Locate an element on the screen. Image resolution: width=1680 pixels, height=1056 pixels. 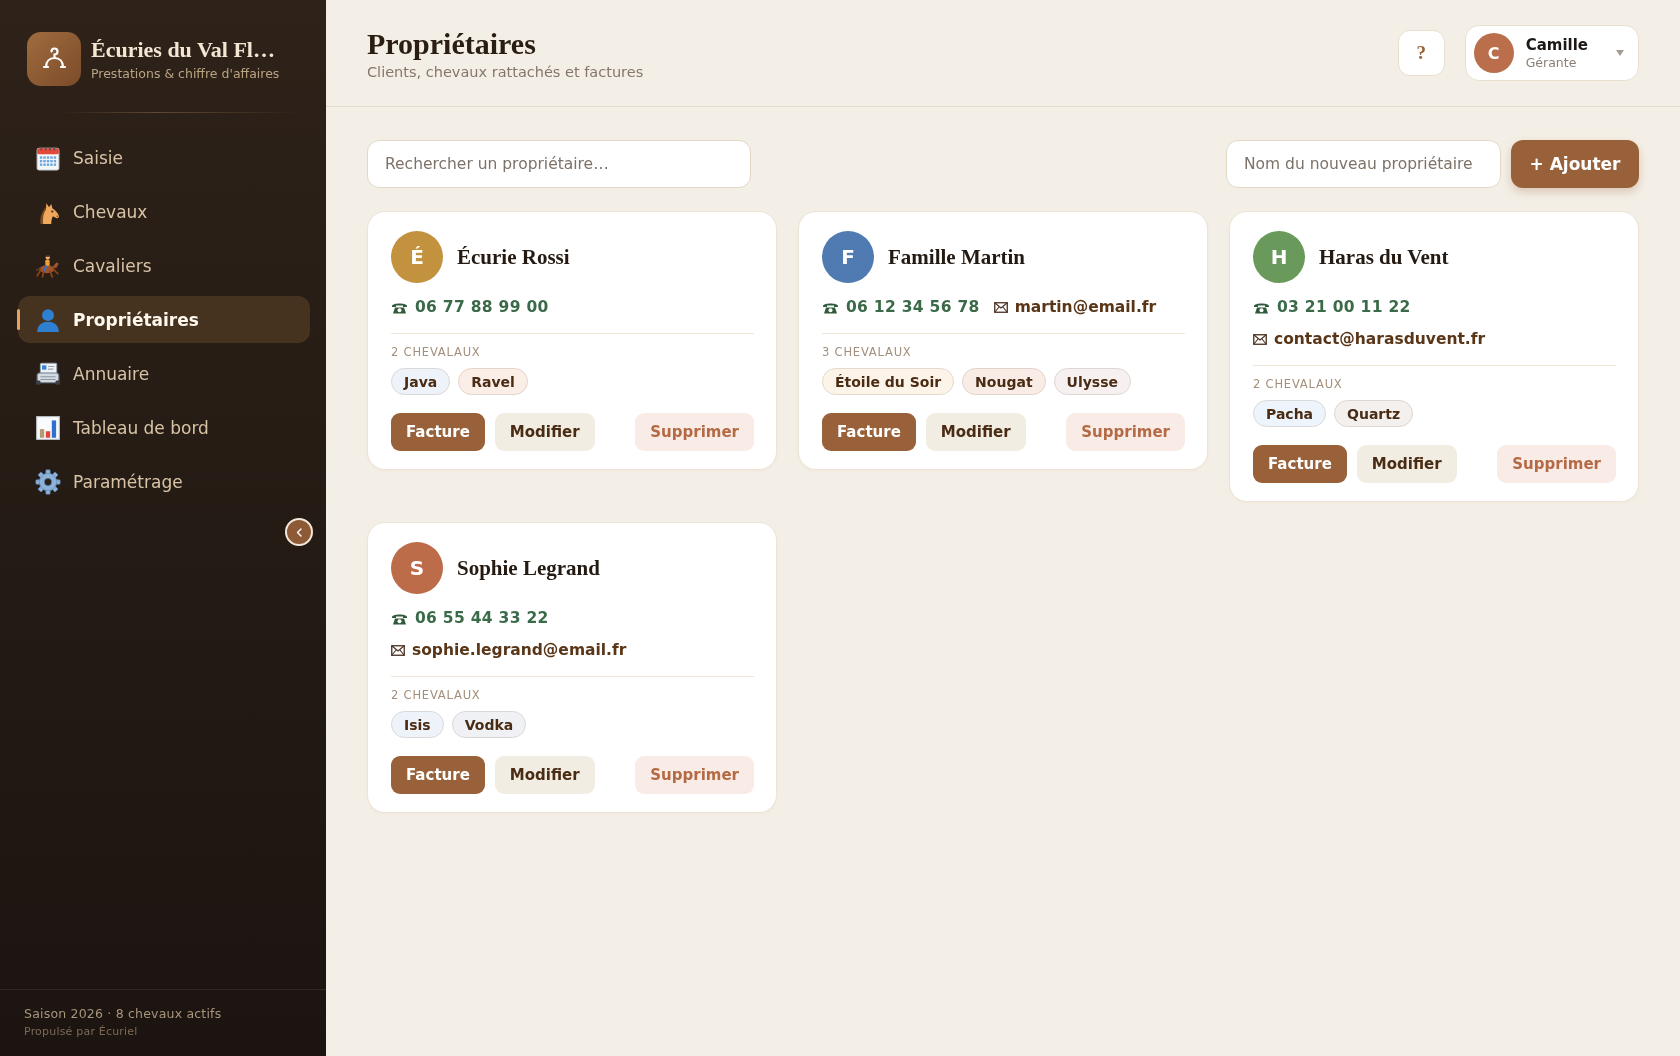
horses-count-label: 3 CHEVALAUX is located at coordinates (867, 352).